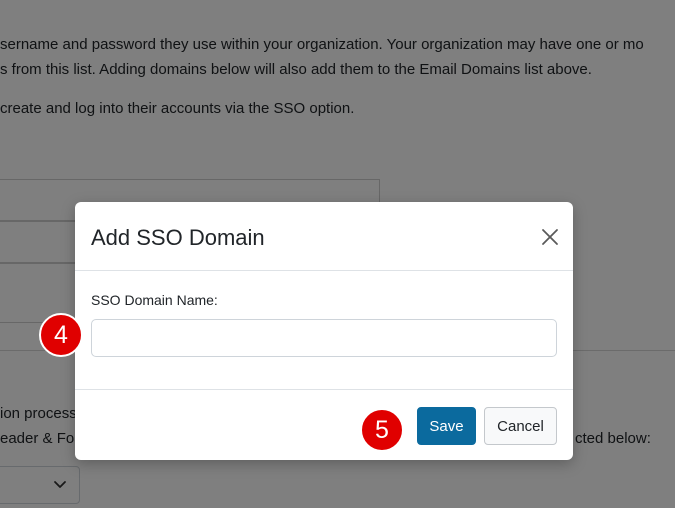  I want to click on modal-header: Add SSO Domain, so click(324, 236).